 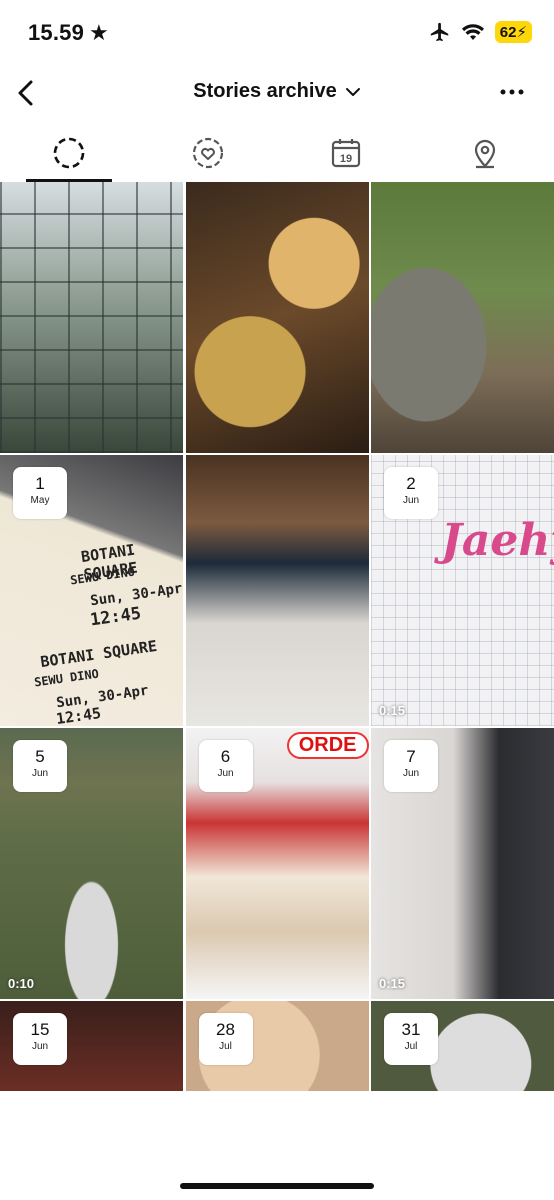 I want to click on date-badge: 7 Jun, so click(x=411, y=766).